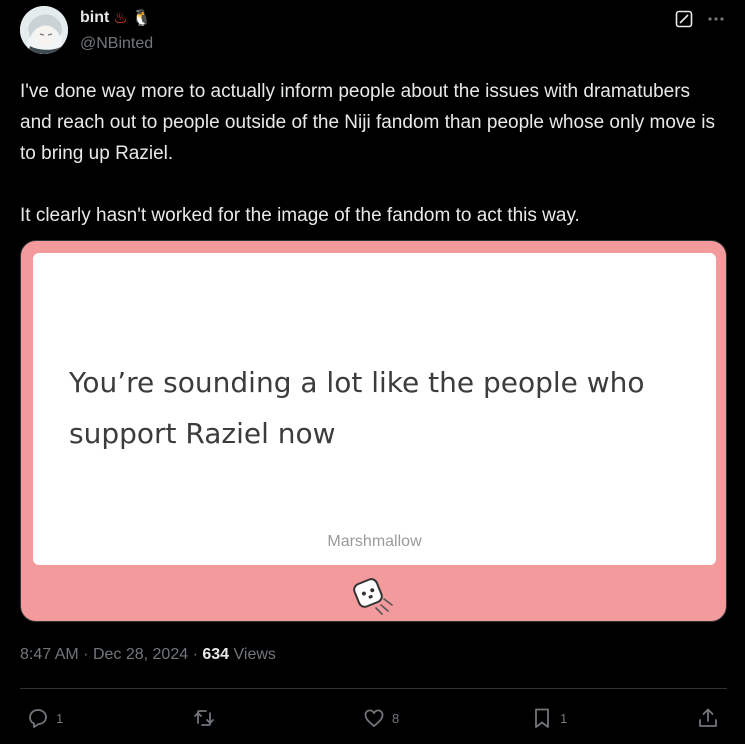 The width and height of the screenshot is (745, 744). I want to click on views-label: Views, so click(254, 654).